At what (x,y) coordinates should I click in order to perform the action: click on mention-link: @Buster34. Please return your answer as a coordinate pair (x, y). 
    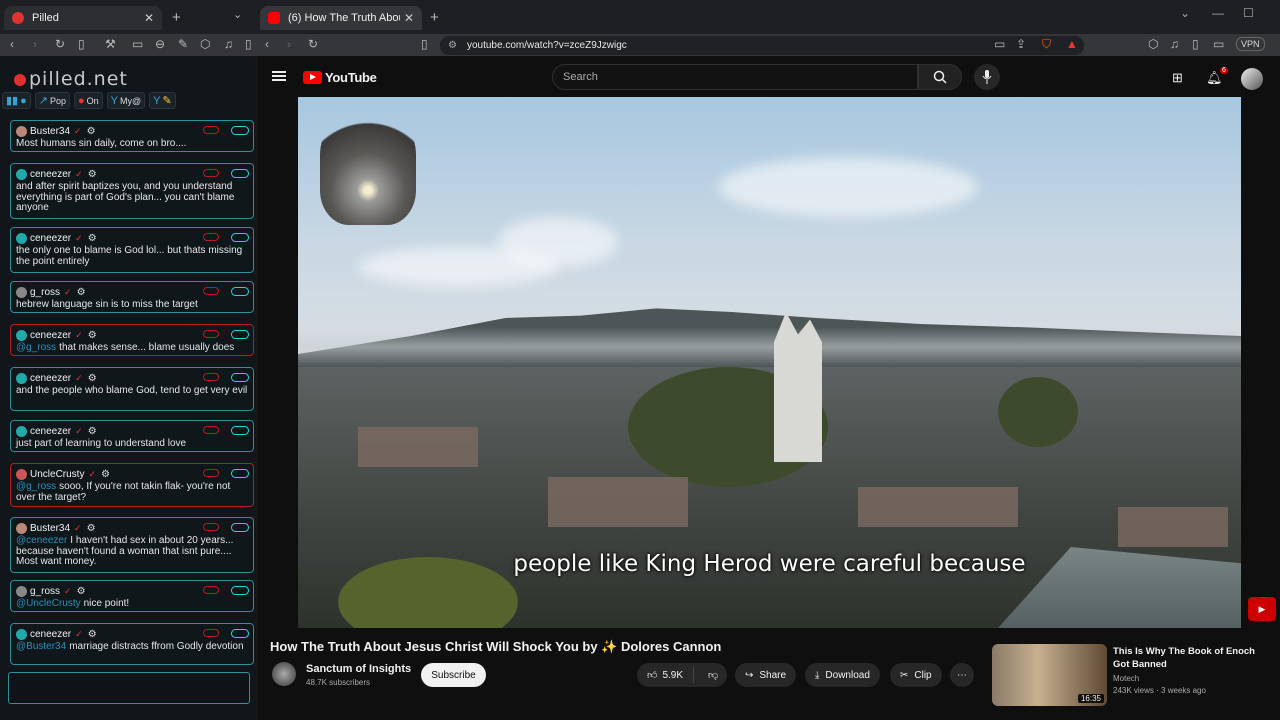
    Looking at the image, I should click on (41, 646).